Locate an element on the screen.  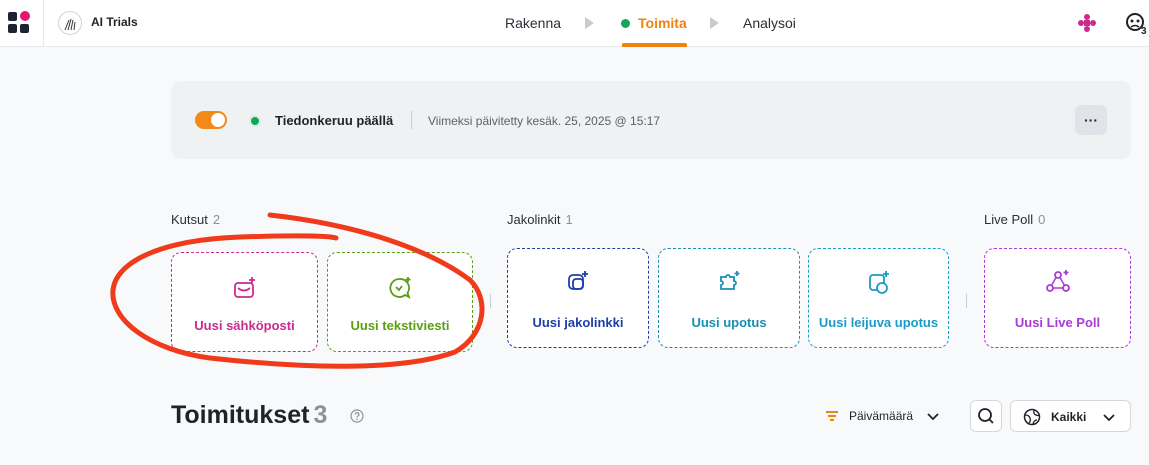
nav-step-toimita: Toimita is located at coordinates (662, 23).